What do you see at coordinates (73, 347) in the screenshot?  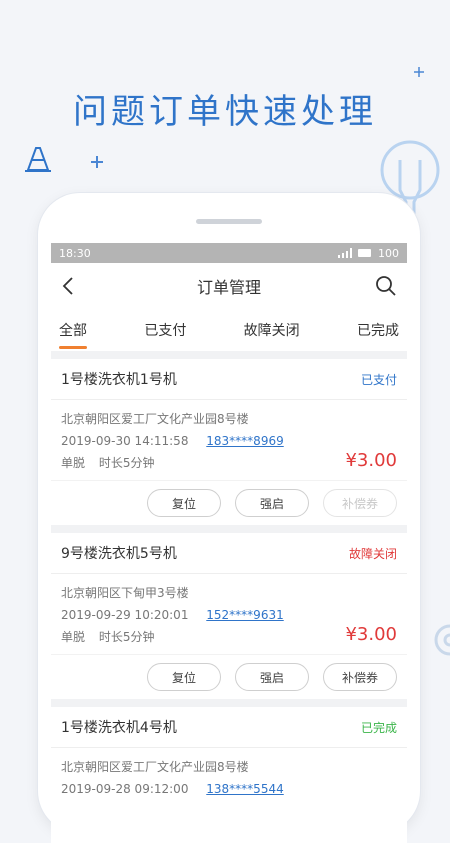 I see `active-tab-indicator` at bounding box center [73, 347].